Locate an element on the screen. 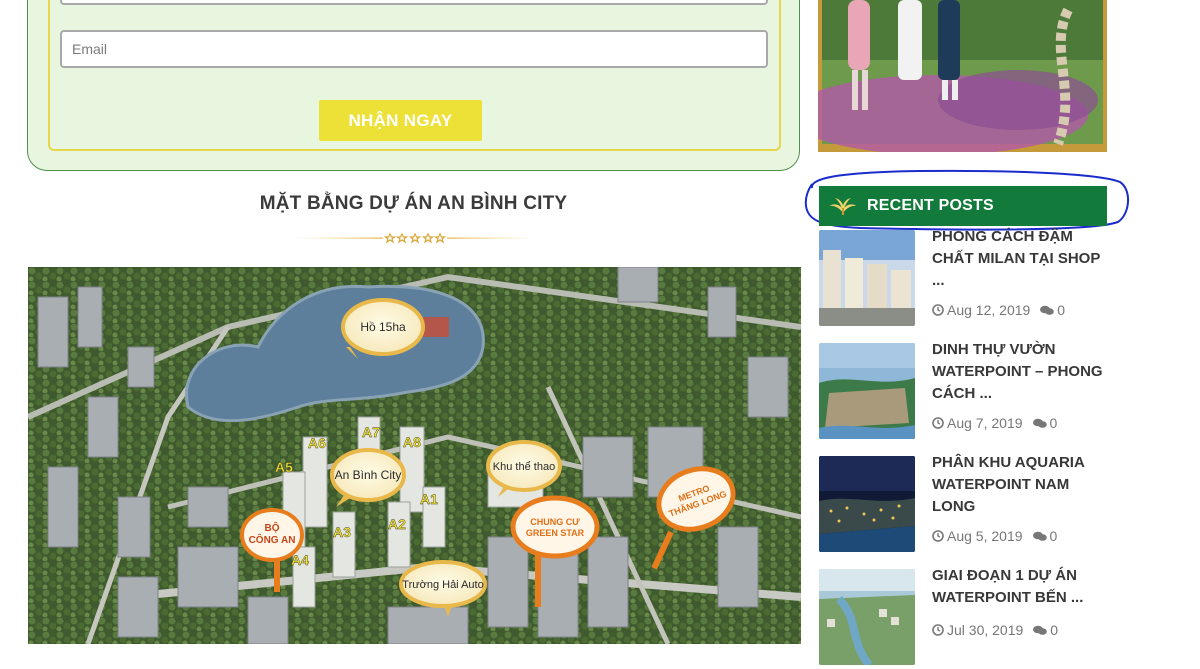 The height and width of the screenshot is (669, 1200). callout-green-star-text-1: CHUNG CƯ is located at coordinates (555, 522).